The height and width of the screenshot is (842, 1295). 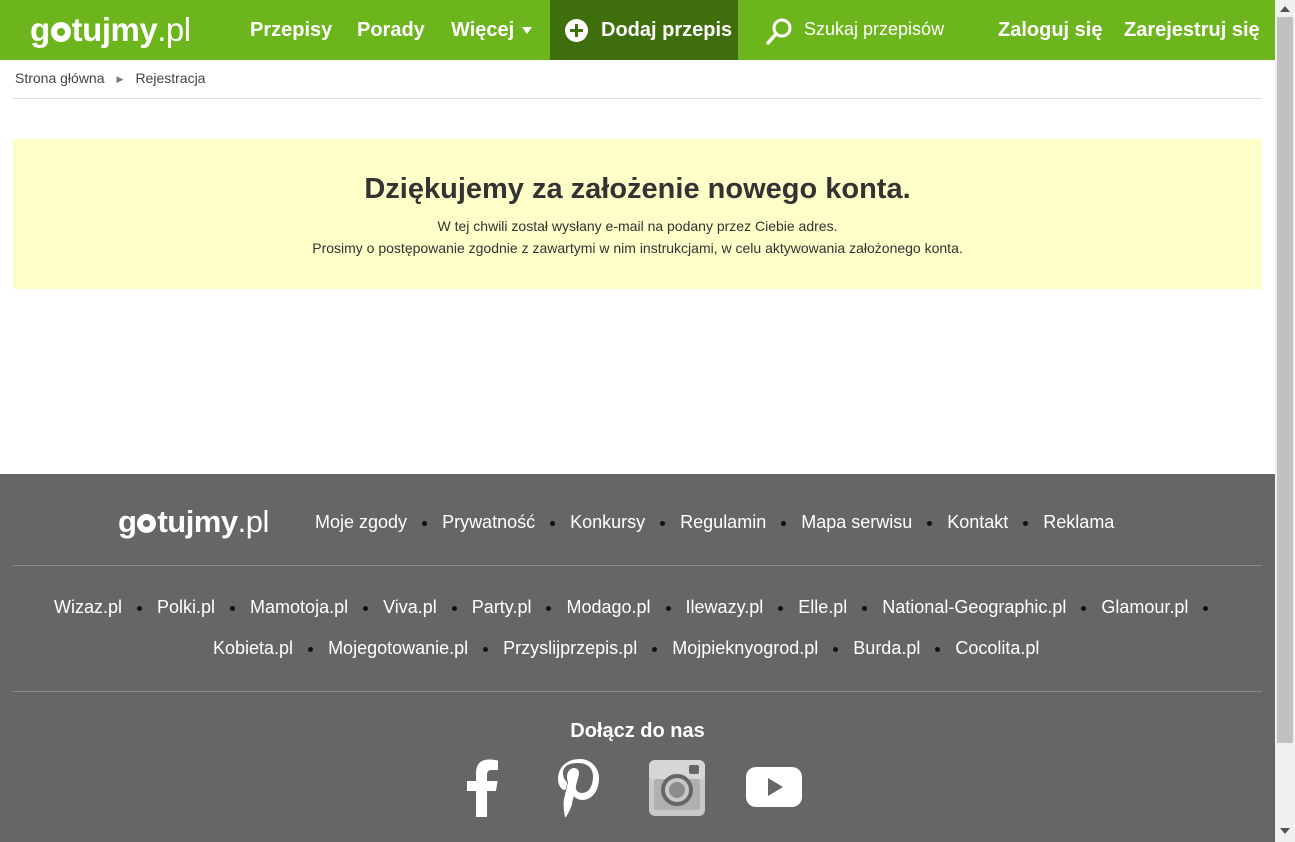 What do you see at coordinates (1285, 831) in the screenshot?
I see `scroll-down-arrow-icon` at bounding box center [1285, 831].